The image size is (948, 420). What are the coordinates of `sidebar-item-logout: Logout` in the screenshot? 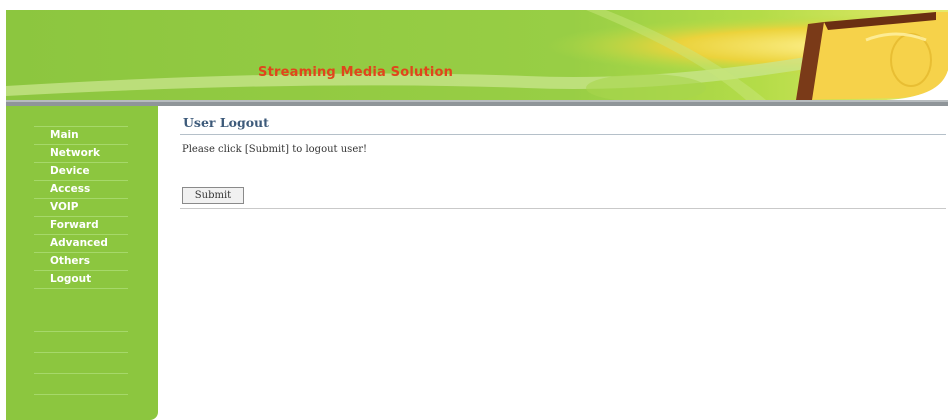 It's located at (81, 280).